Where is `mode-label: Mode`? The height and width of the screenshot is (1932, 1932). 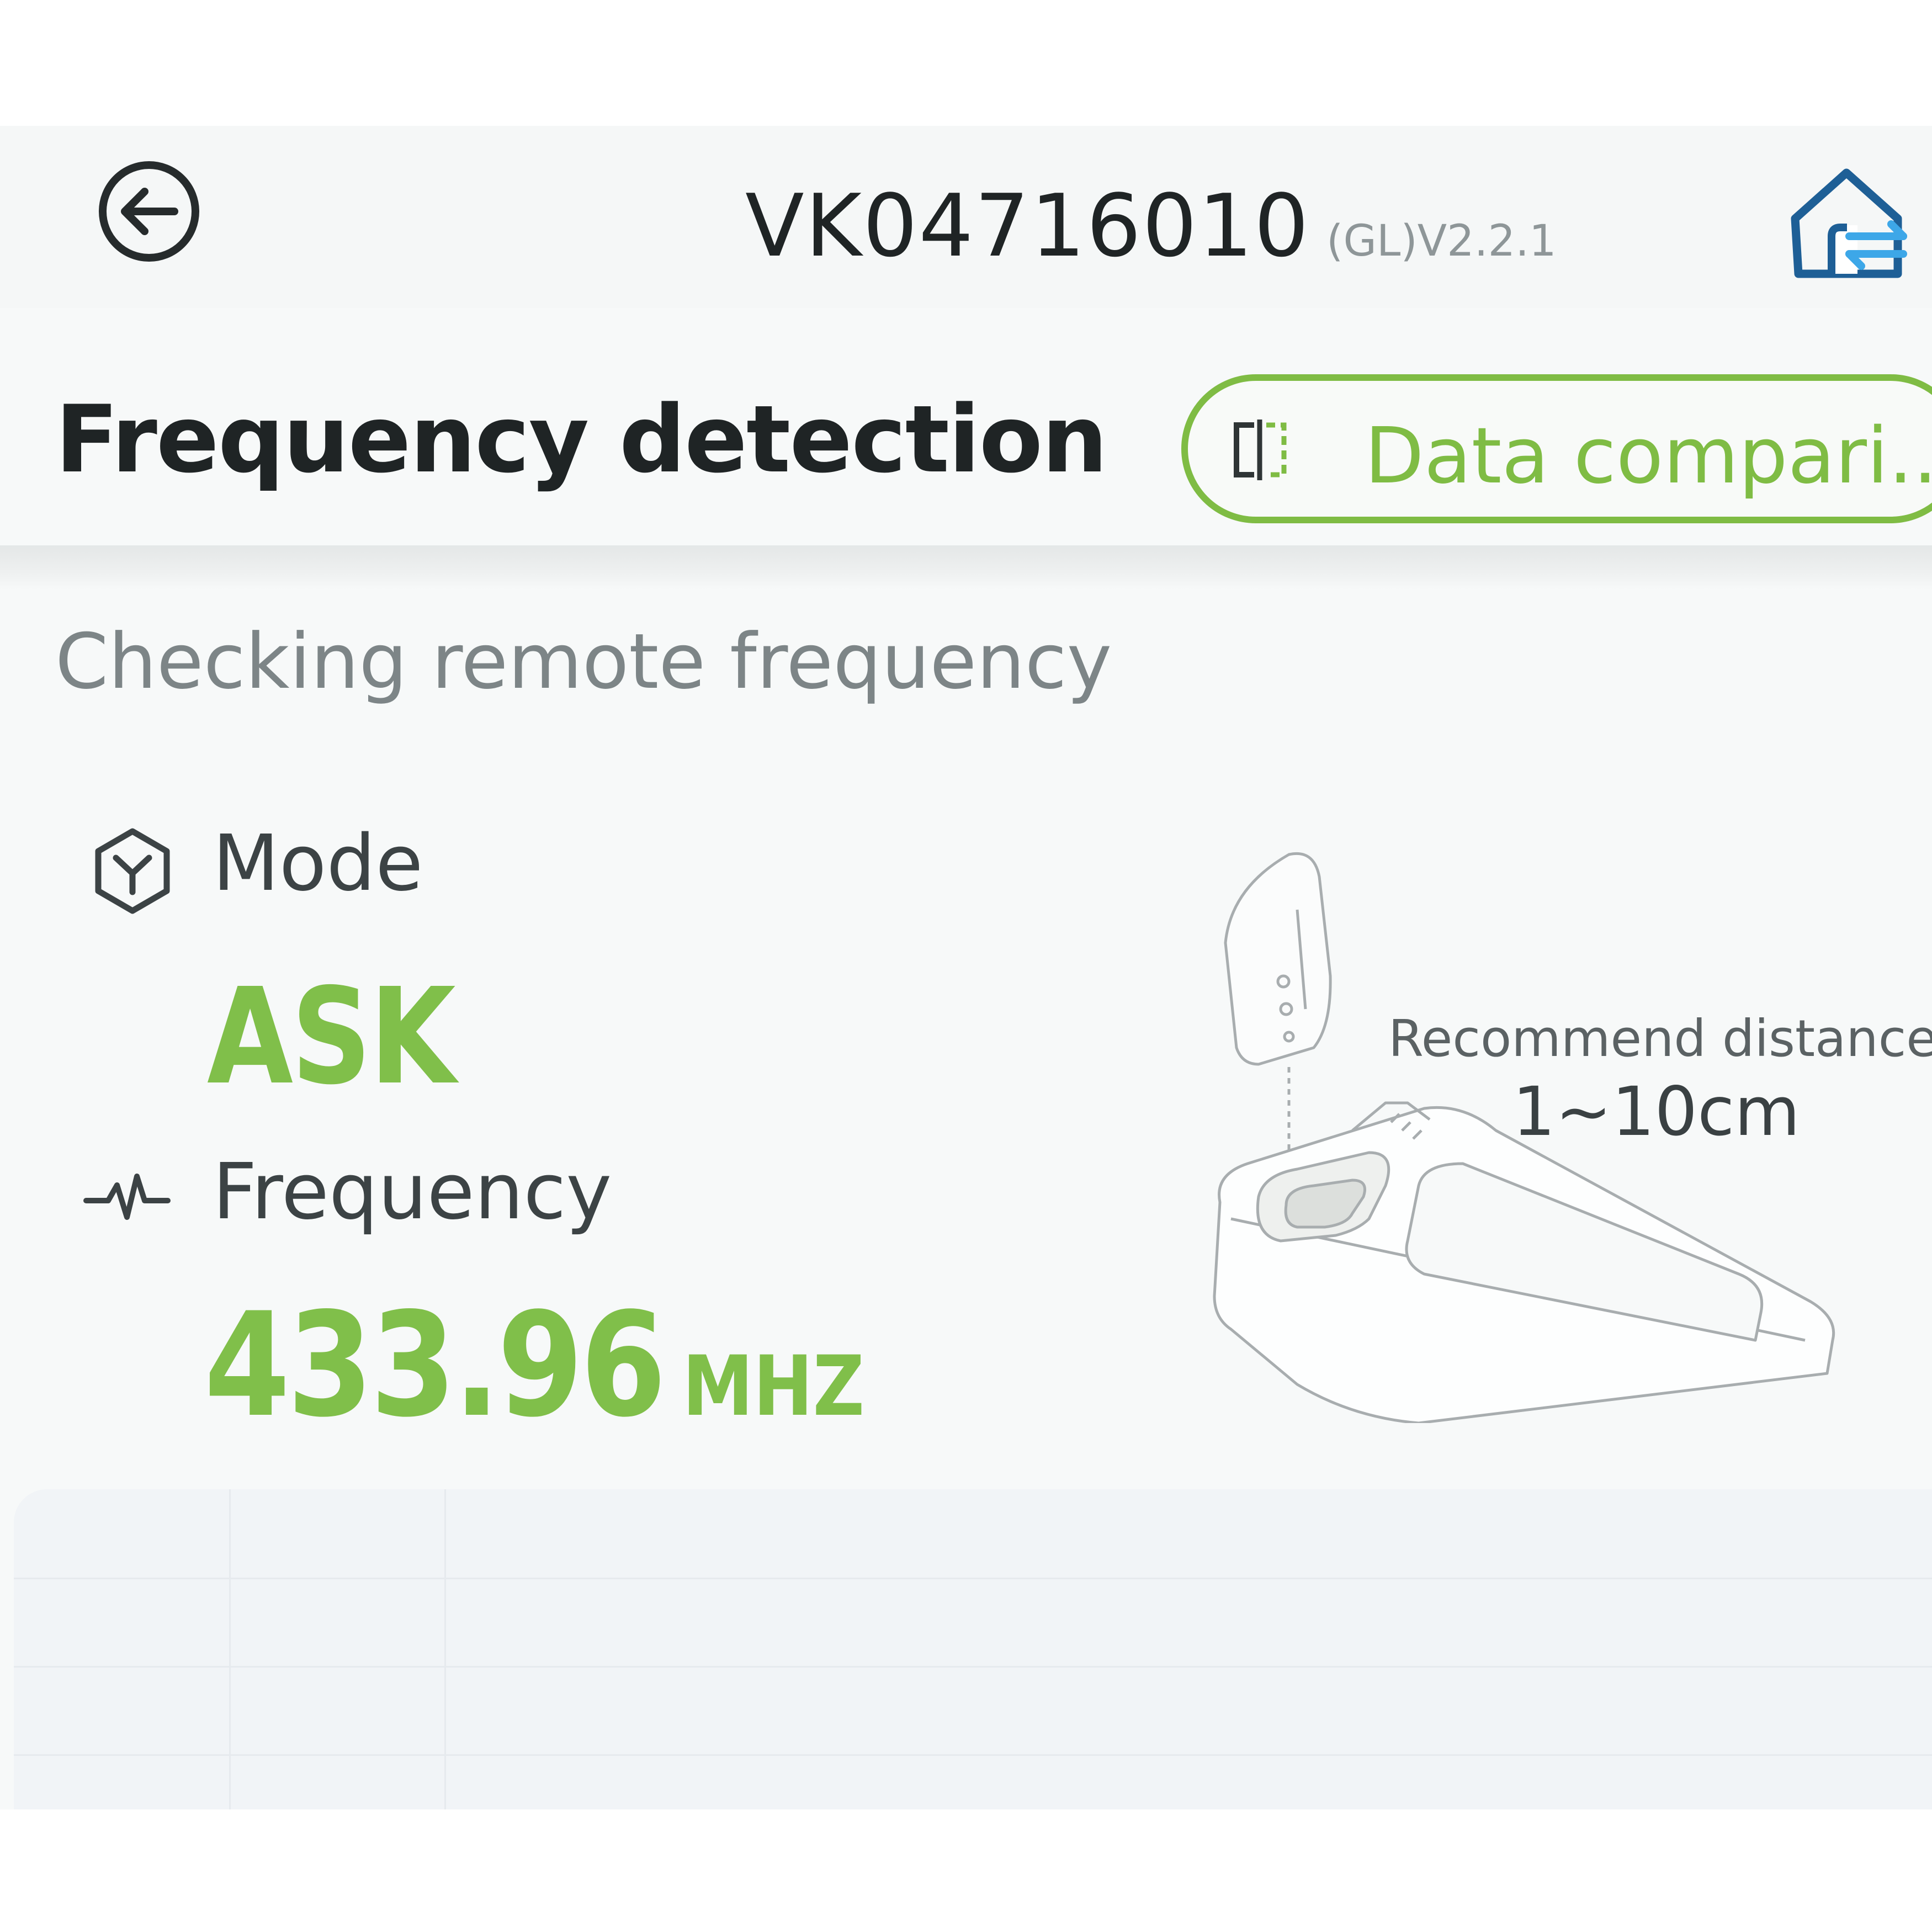 mode-label: Mode is located at coordinates (318, 864).